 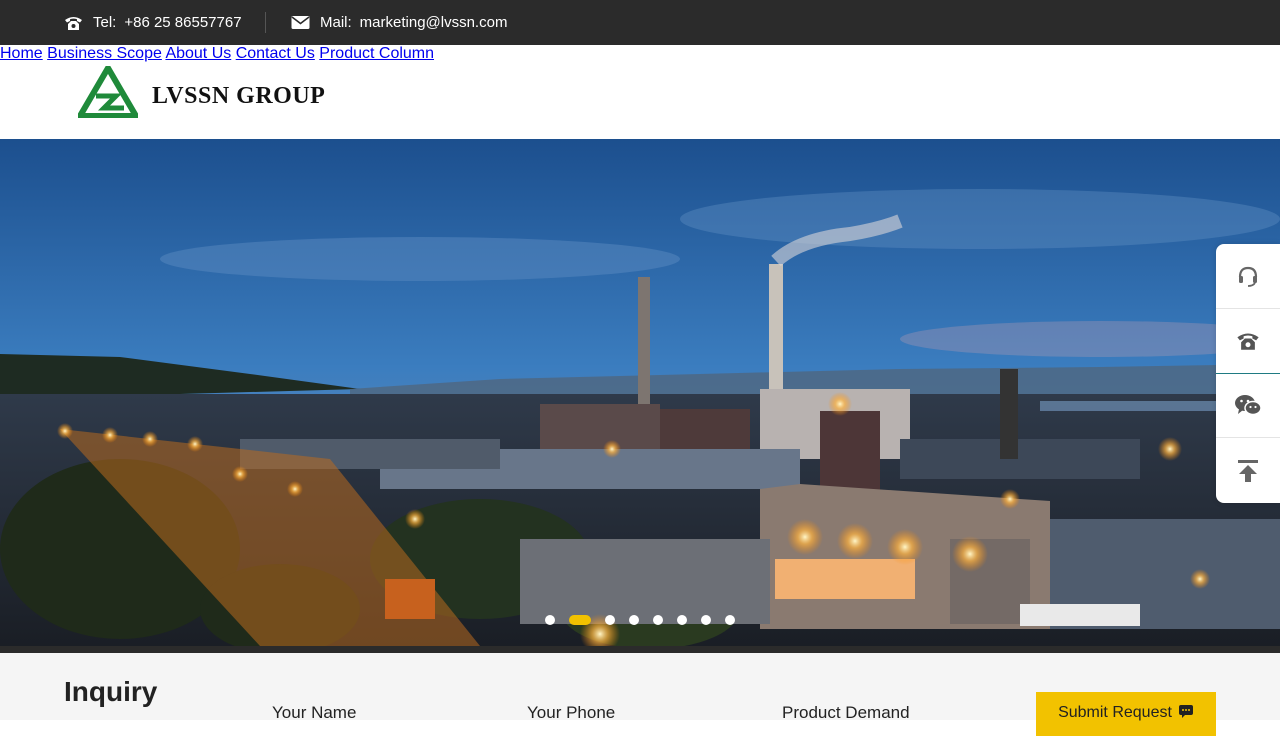 I want to click on inquiry-title: Inquiry, so click(x=111, y=691).